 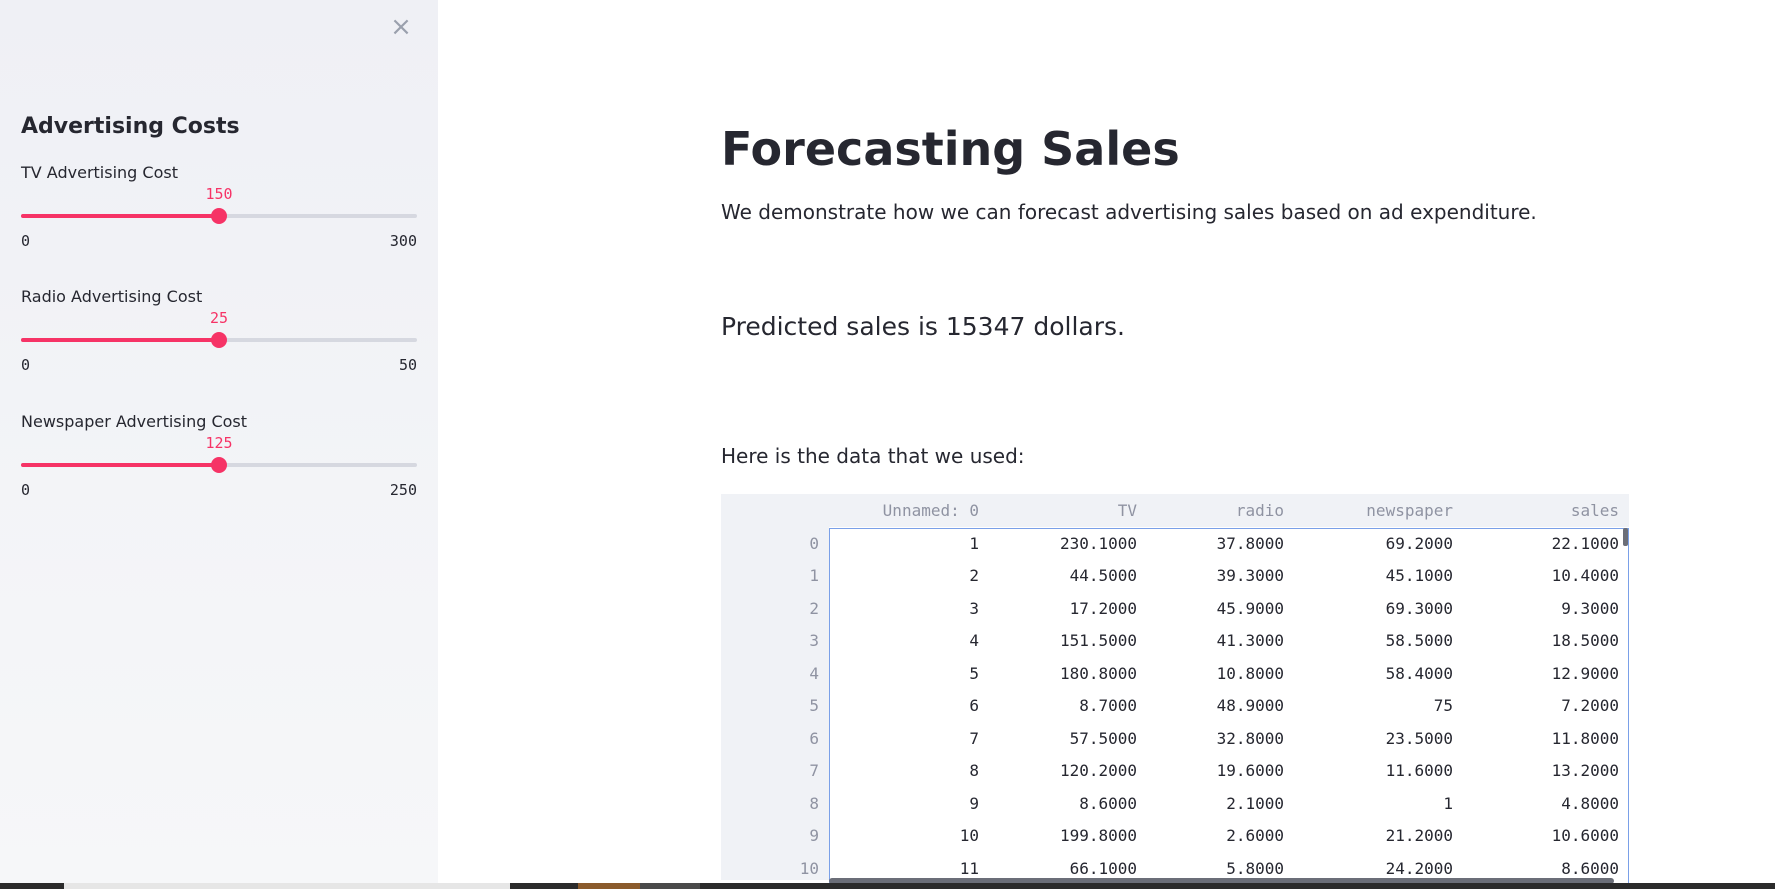 What do you see at coordinates (950, 149) in the screenshot?
I see `page-title: Forecasting Sales` at bounding box center [950, 149].